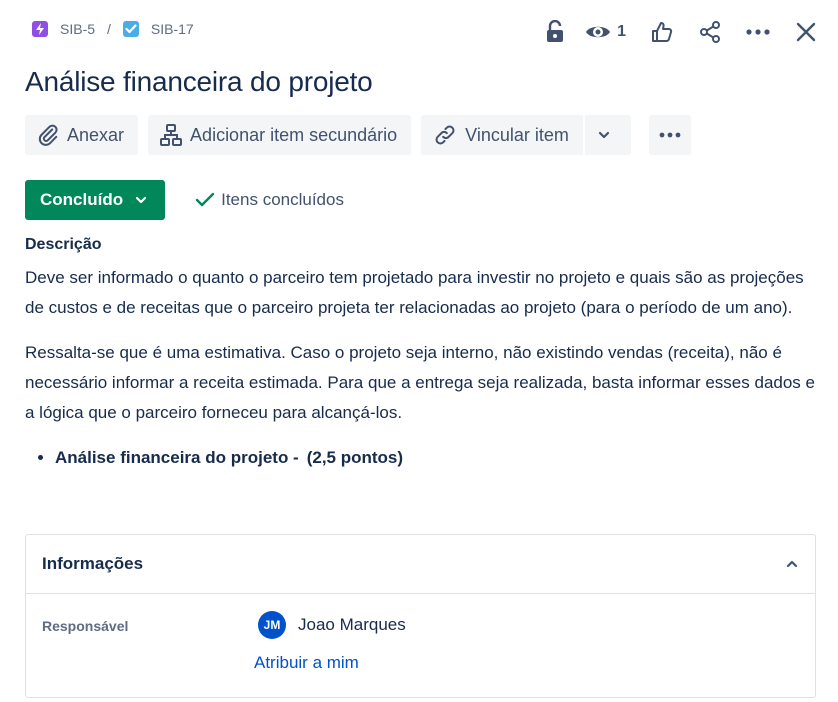 Image resolution: width=838 pixels, height=702 pixels. I want to click on chevron-up-icon, so click(792, 564).